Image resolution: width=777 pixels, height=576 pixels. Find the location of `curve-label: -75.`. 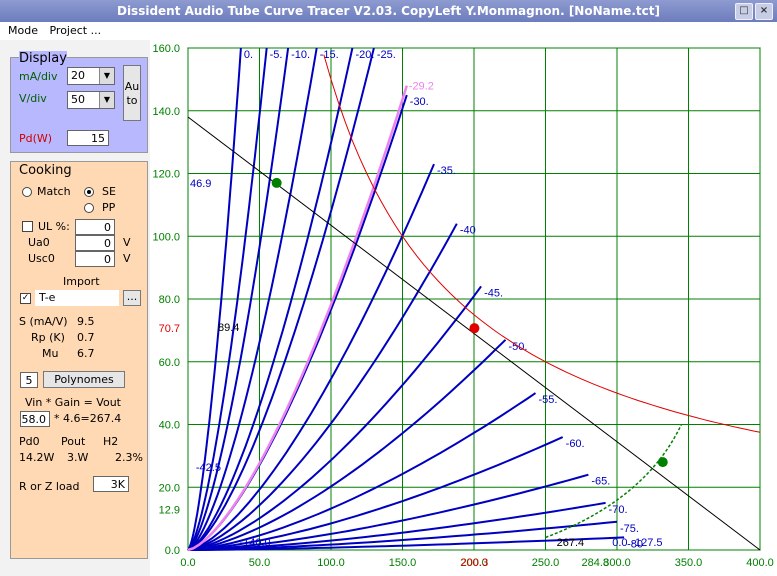

curve-label: -75. is located at coordinates (629, 529).